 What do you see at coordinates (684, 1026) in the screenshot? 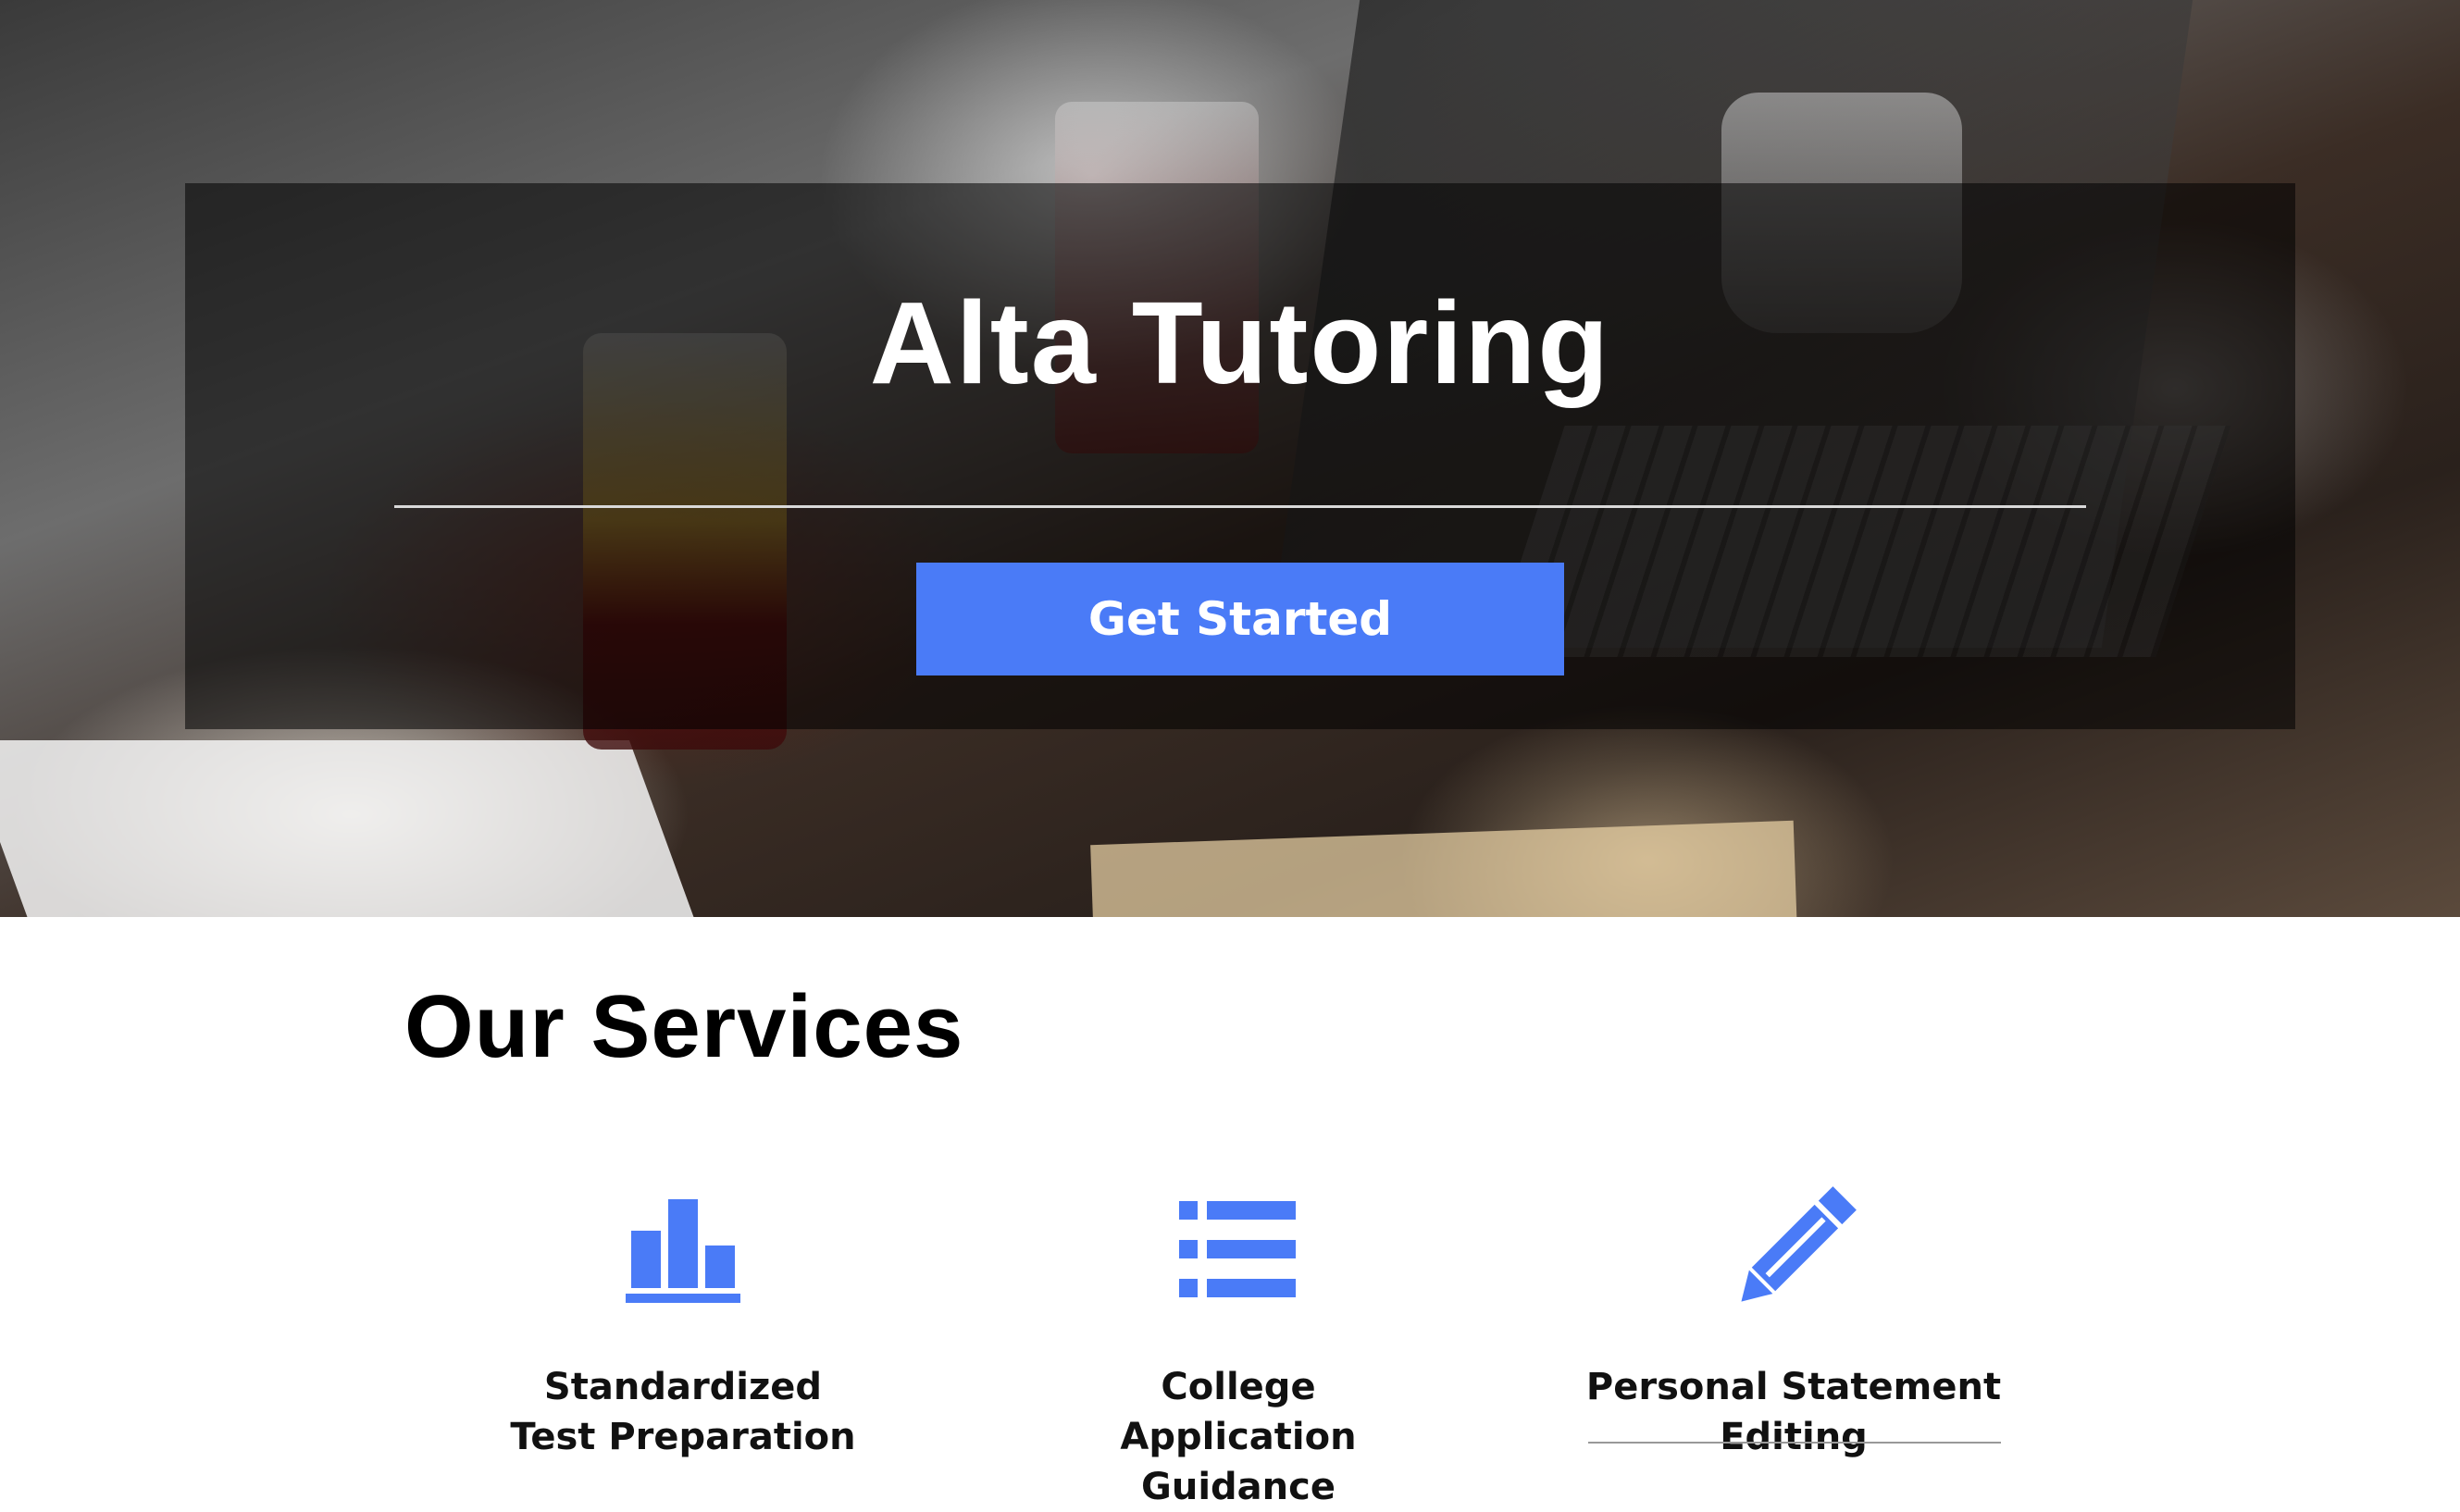
I see `services-heading: Our Services` at bounding box center [684, 1026].